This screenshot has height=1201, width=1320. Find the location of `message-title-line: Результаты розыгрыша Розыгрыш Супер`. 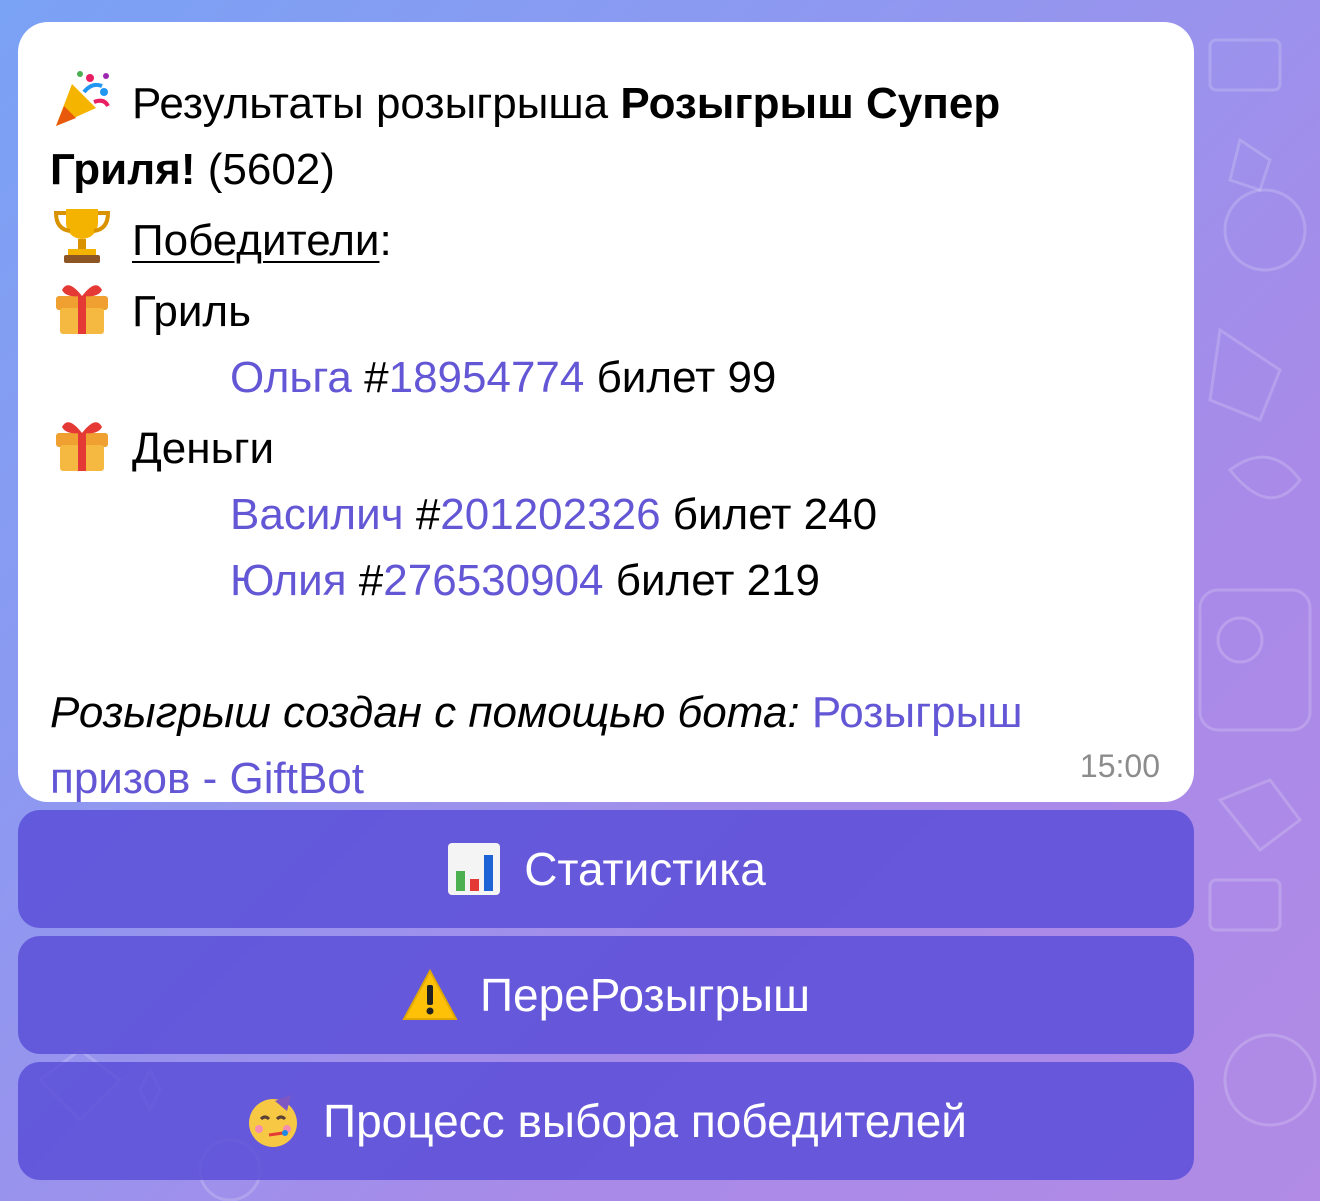

message-title-line: Результаты розыгрыша Розыгрыш Супер is located at coordinates (604, 101).